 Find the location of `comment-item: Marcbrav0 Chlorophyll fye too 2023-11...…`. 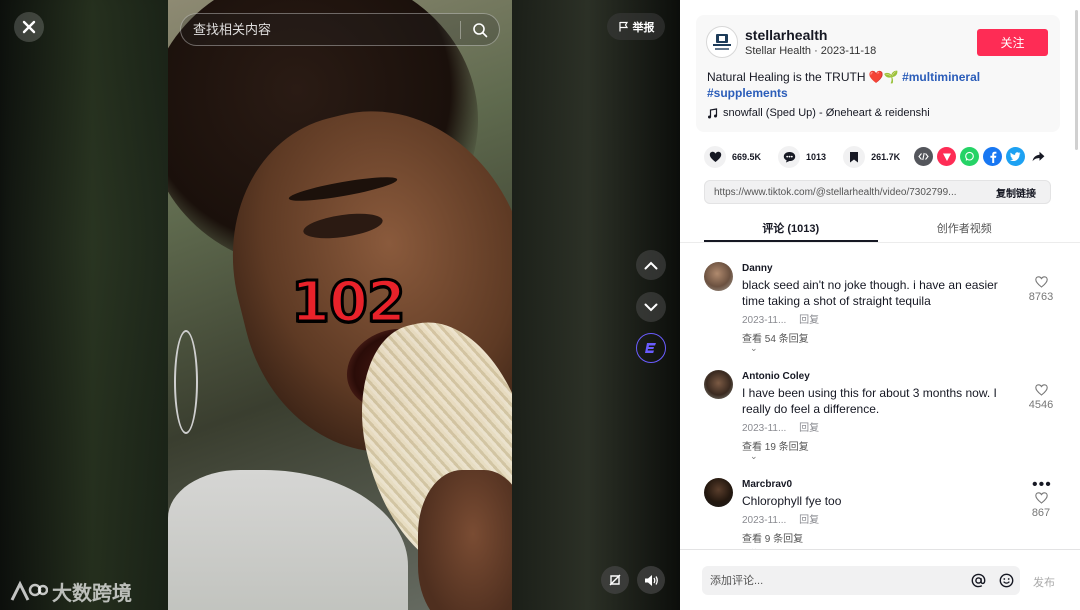

comment-item: Marcbrav0 Chlorophyll fye too 2023-11...… is located at coordinates (881, 512).